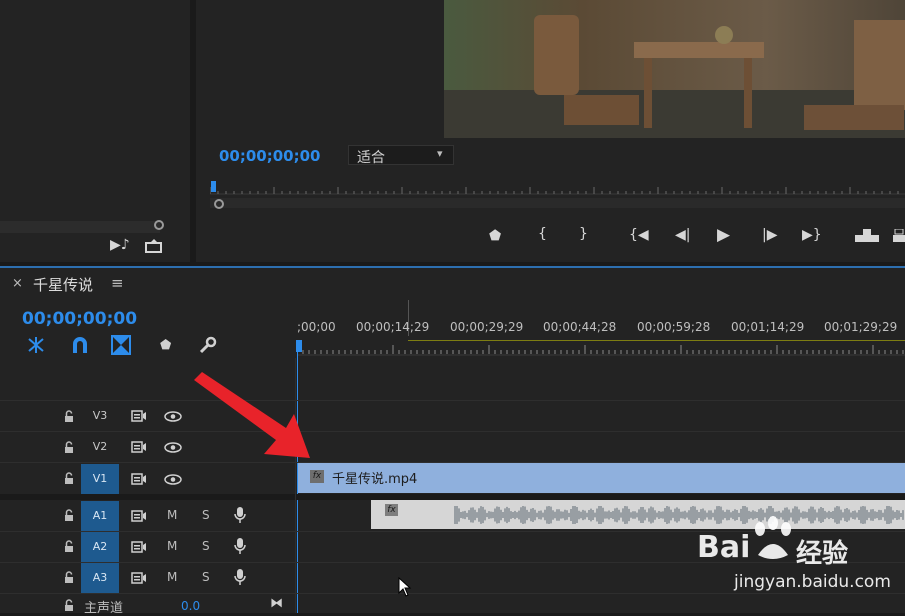  Describe the element at coordinates (276, 603) in the screenshot. I see `go-to-edit-point-icon: ⧓` at that location.